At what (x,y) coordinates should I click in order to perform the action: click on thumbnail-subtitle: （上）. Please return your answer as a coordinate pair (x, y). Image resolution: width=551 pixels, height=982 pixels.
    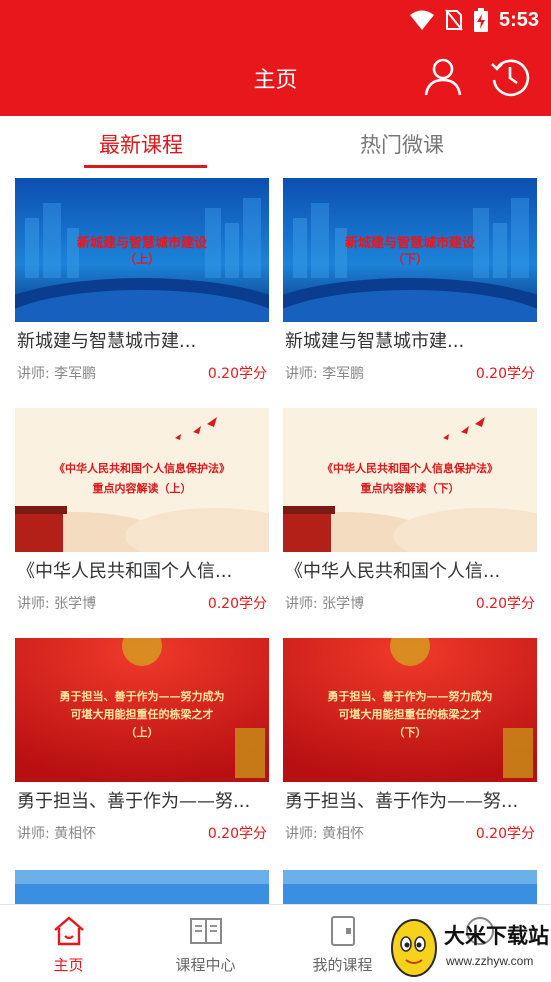
    Looking at the image, I should click on (141, 259).